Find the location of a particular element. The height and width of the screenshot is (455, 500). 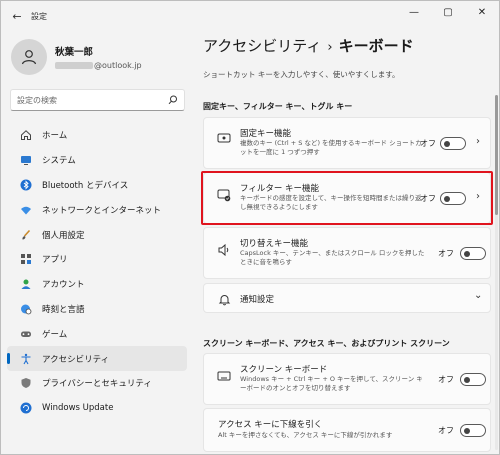

back-button: ← is located at coordinates (17, 16).